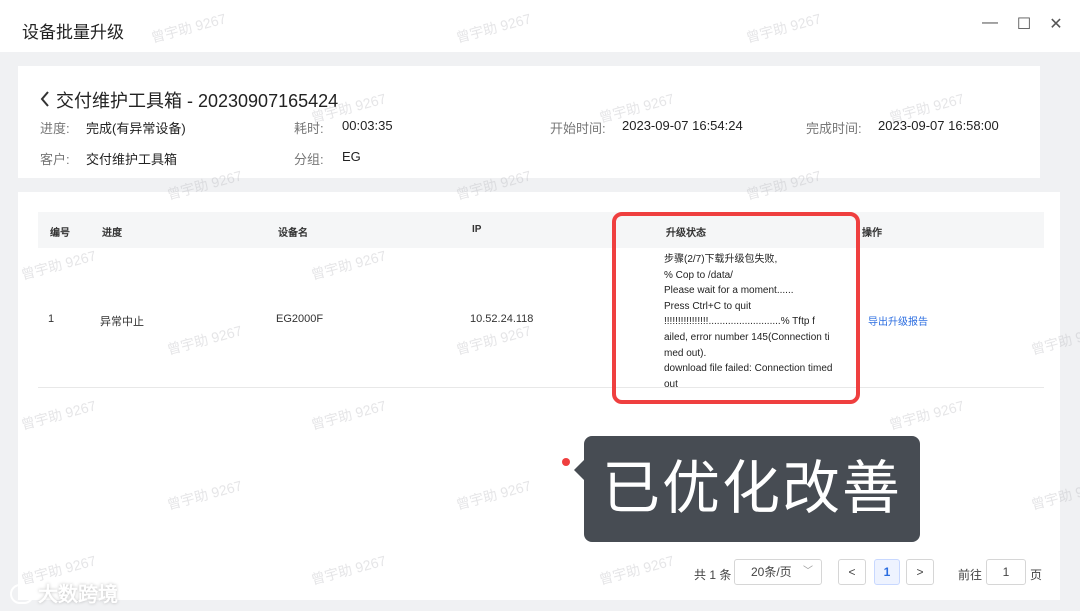  What do you see at coordinates (682, 125) in the screenshot?
I see `start-time-value: 2023-09-07 16:54:24` at bounding box center [682, 125].